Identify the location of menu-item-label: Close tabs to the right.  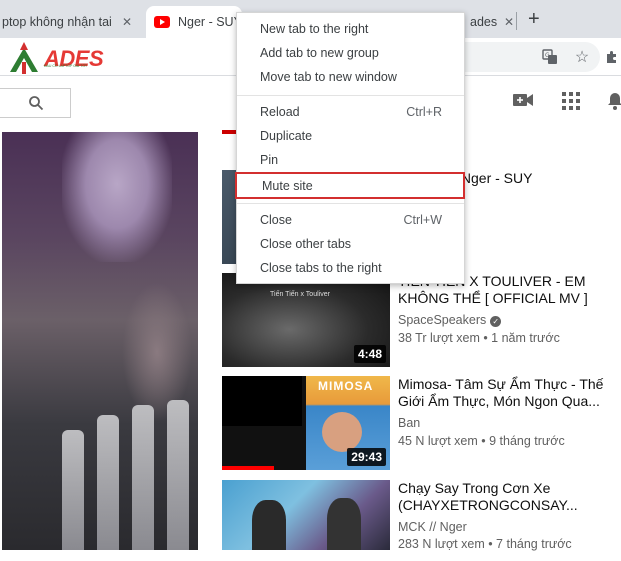
(321, 268).